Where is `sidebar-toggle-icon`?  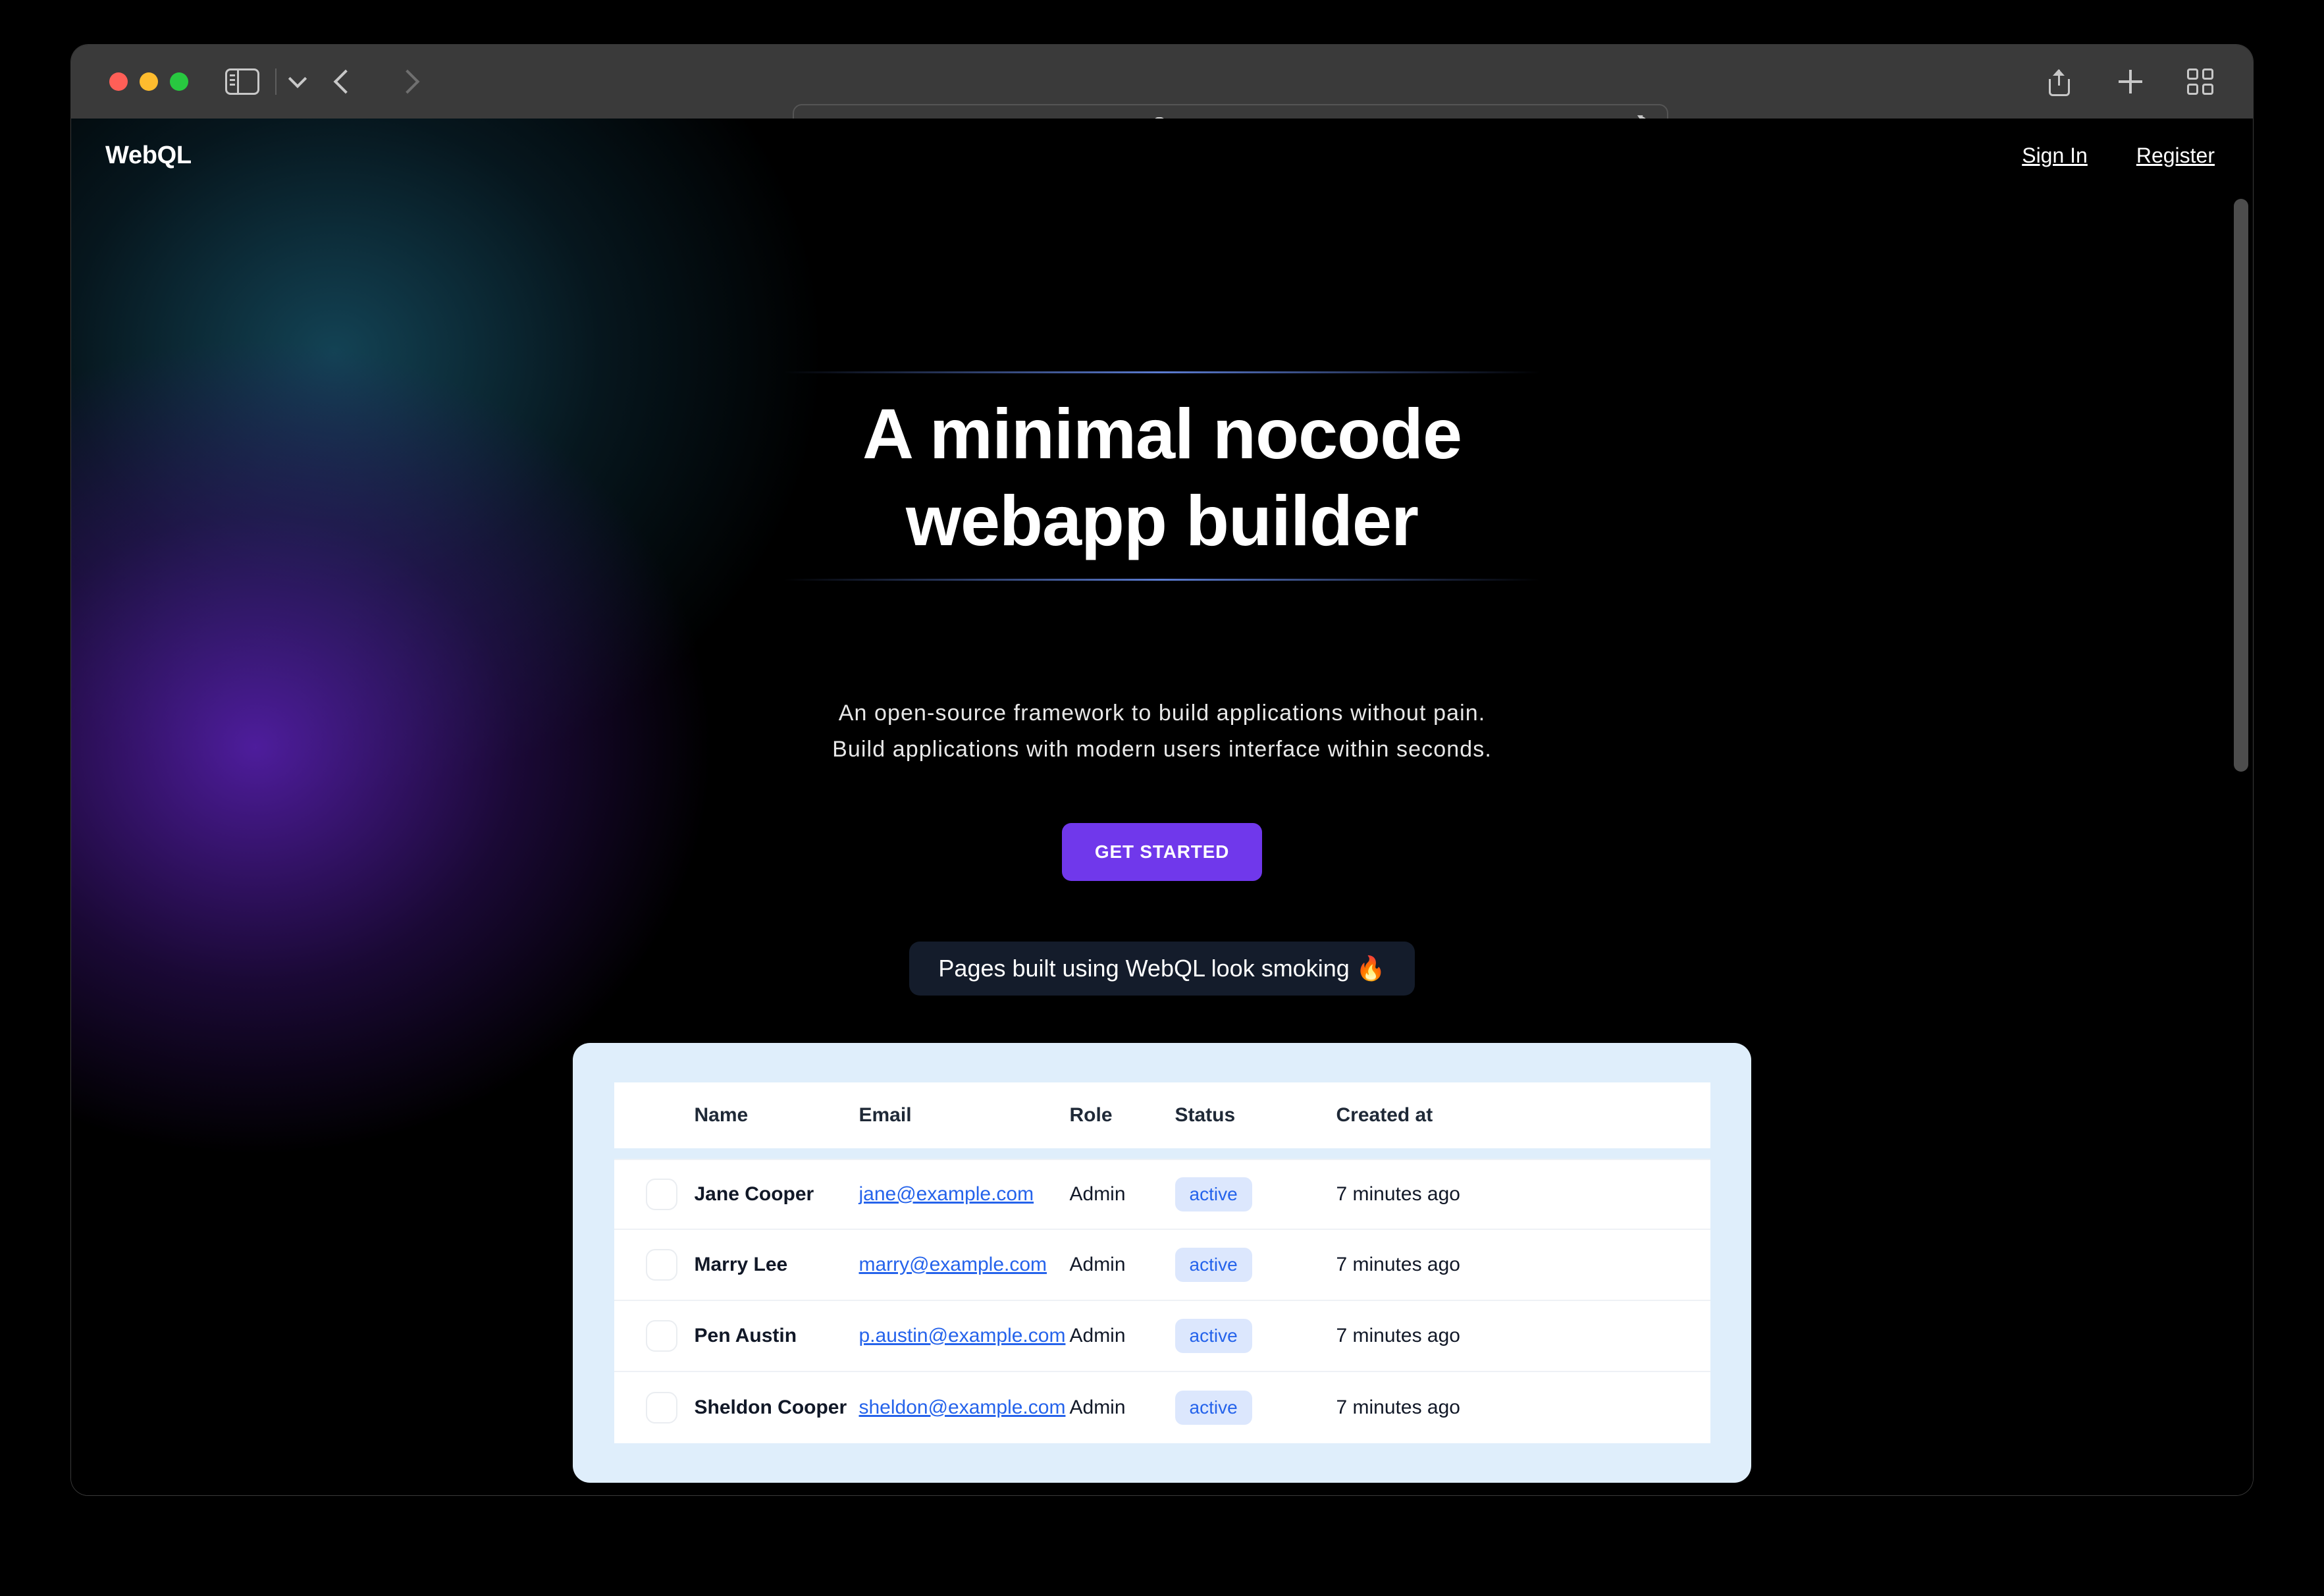 sidebar-toggle-icon is located at coordinates (242, 81).